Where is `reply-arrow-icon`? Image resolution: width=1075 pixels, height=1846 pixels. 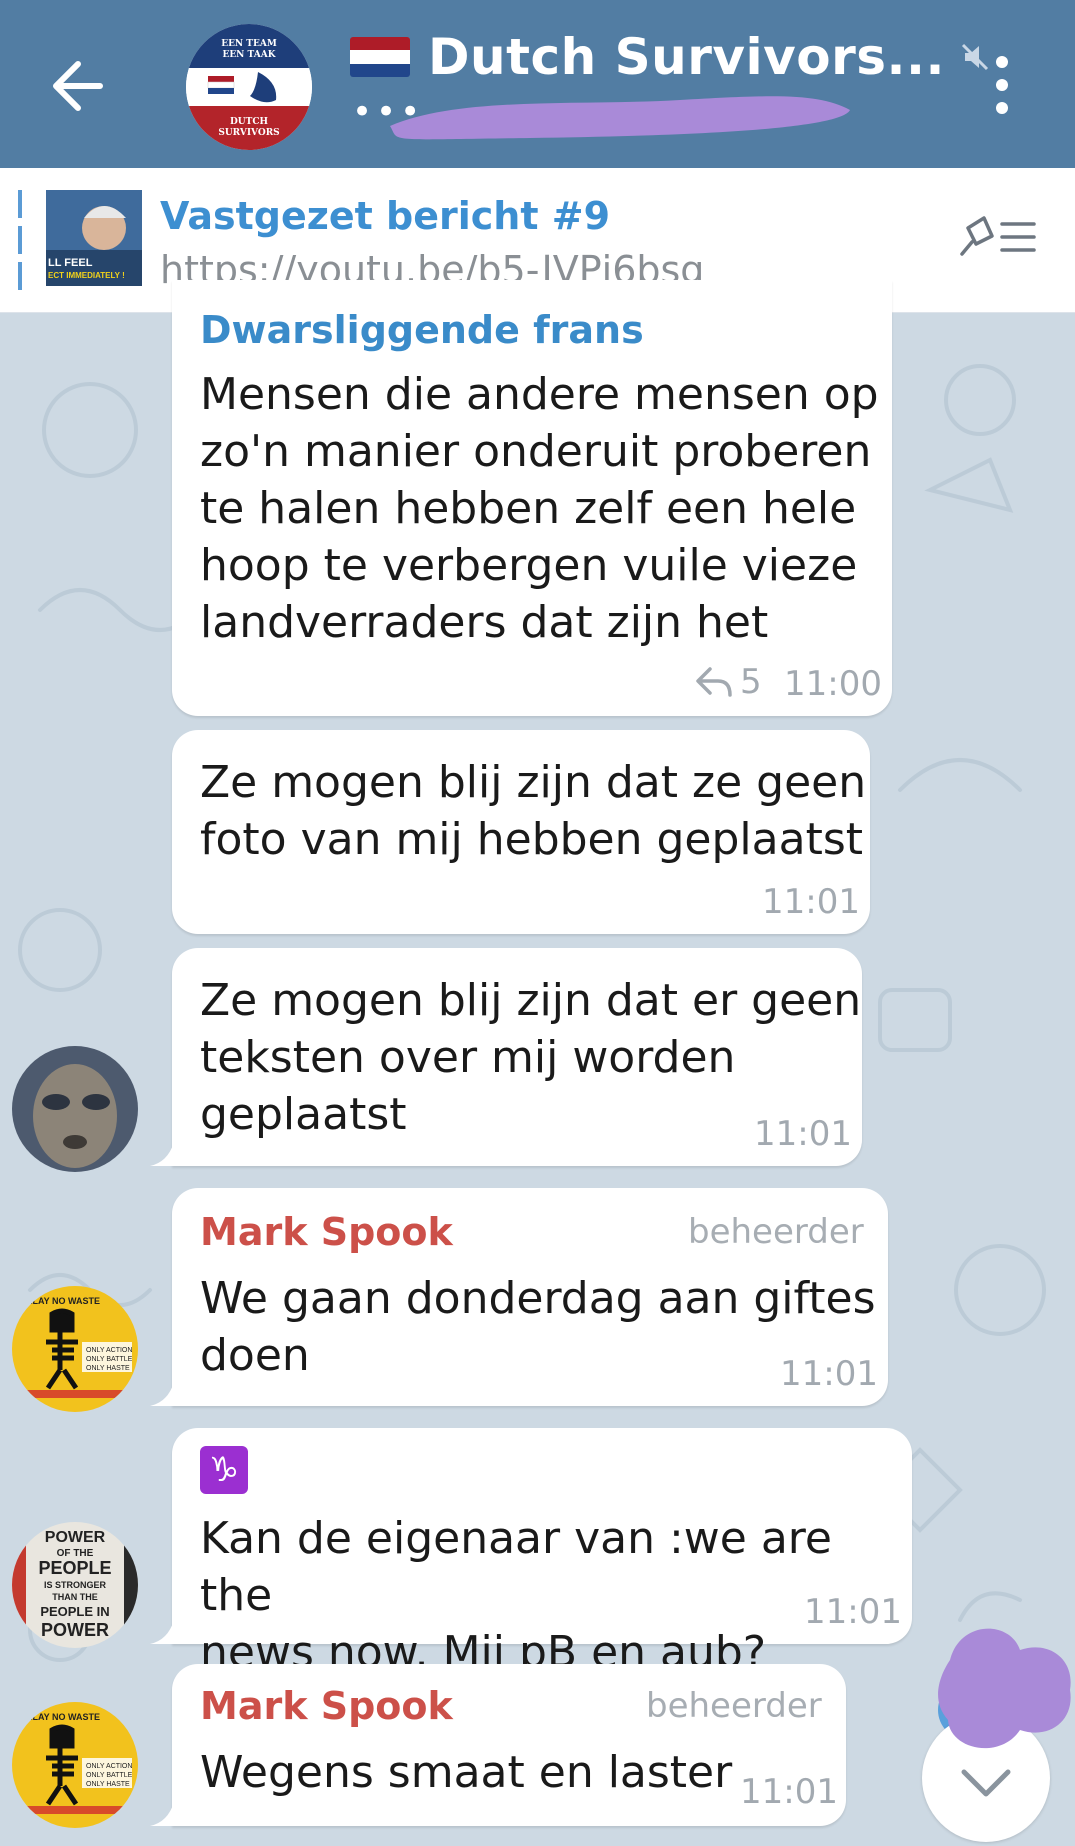
reply-arrow-icon is located at coordinates (714, 682).